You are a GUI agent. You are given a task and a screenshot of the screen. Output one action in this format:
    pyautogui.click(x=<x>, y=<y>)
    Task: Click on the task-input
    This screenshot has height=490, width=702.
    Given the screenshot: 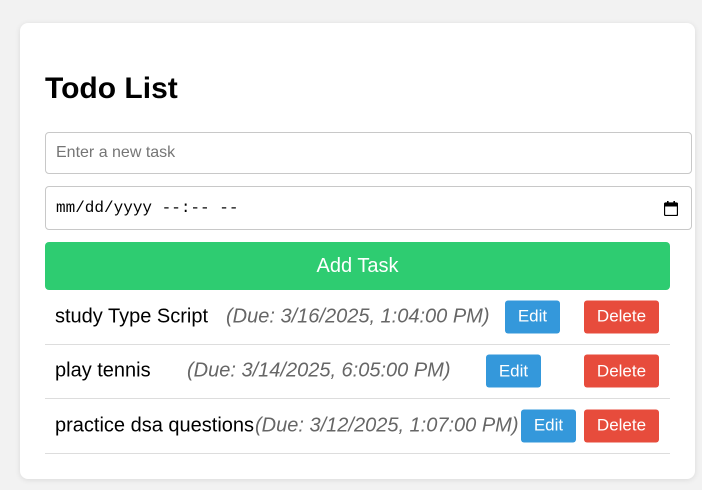 What is the action you would take?
    pyautogui.click(x=368, y=153)
    